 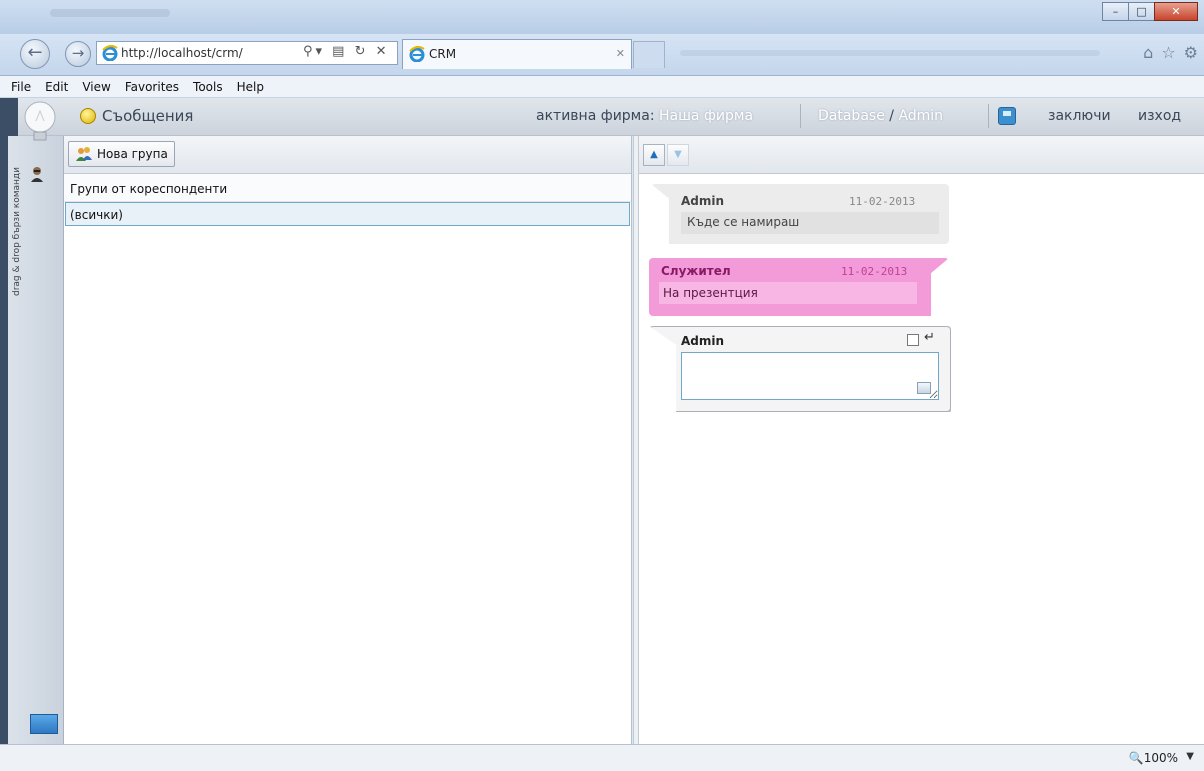 I want to click on active-company: активна фирма: Наша фирма, so click(x=644, y=116).